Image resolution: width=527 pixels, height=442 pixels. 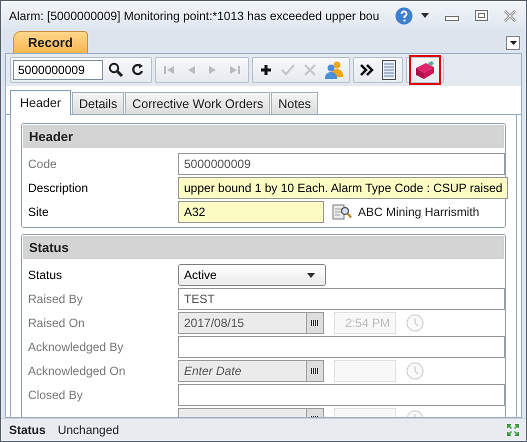 What do you see at coordinates (56, 395) in the screenshot?
I see `field-label: Closed By` at bounding box center [56, 395].